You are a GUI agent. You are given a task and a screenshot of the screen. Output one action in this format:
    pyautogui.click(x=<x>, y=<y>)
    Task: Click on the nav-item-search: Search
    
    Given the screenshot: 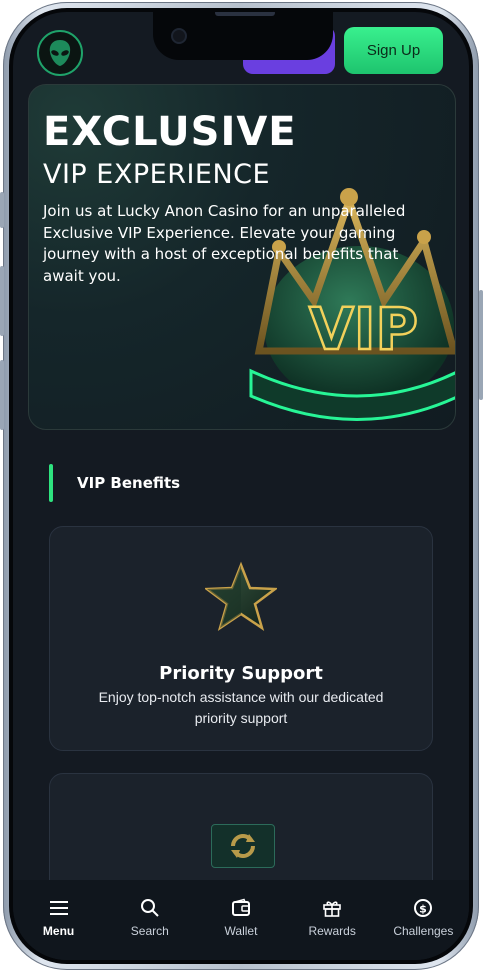 What is the action you would take?
    pyautogui.click(x=150, y=917)
    